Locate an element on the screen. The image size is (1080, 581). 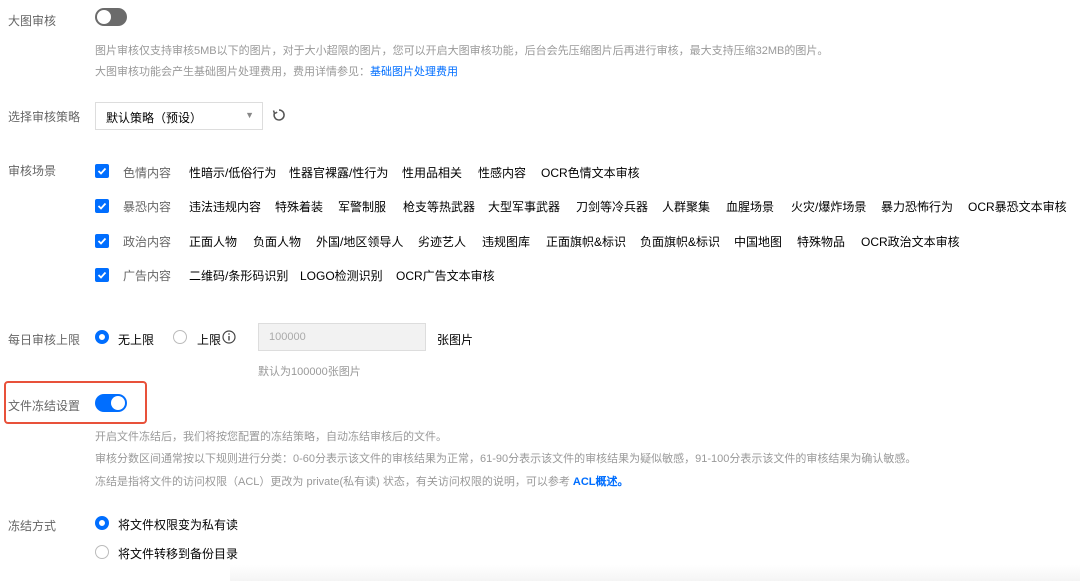
scene-item: 人群聚集 is located at coordinates (686, 207).